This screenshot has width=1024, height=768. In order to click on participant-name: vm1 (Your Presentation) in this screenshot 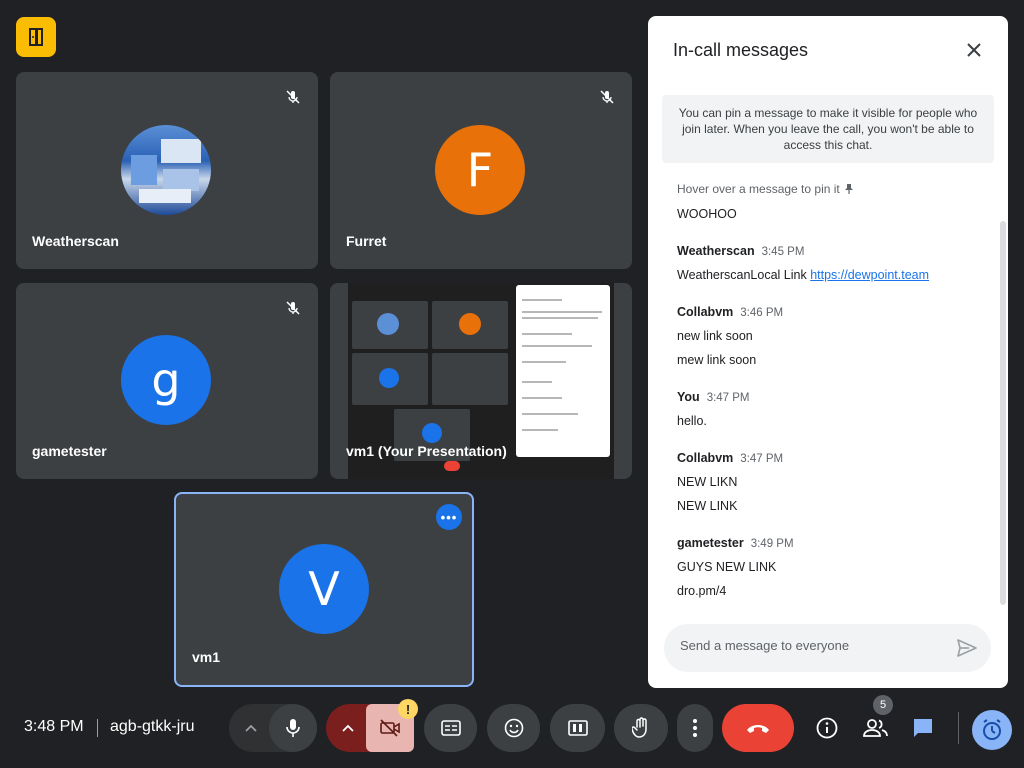, I will do `click(426, 451)`.